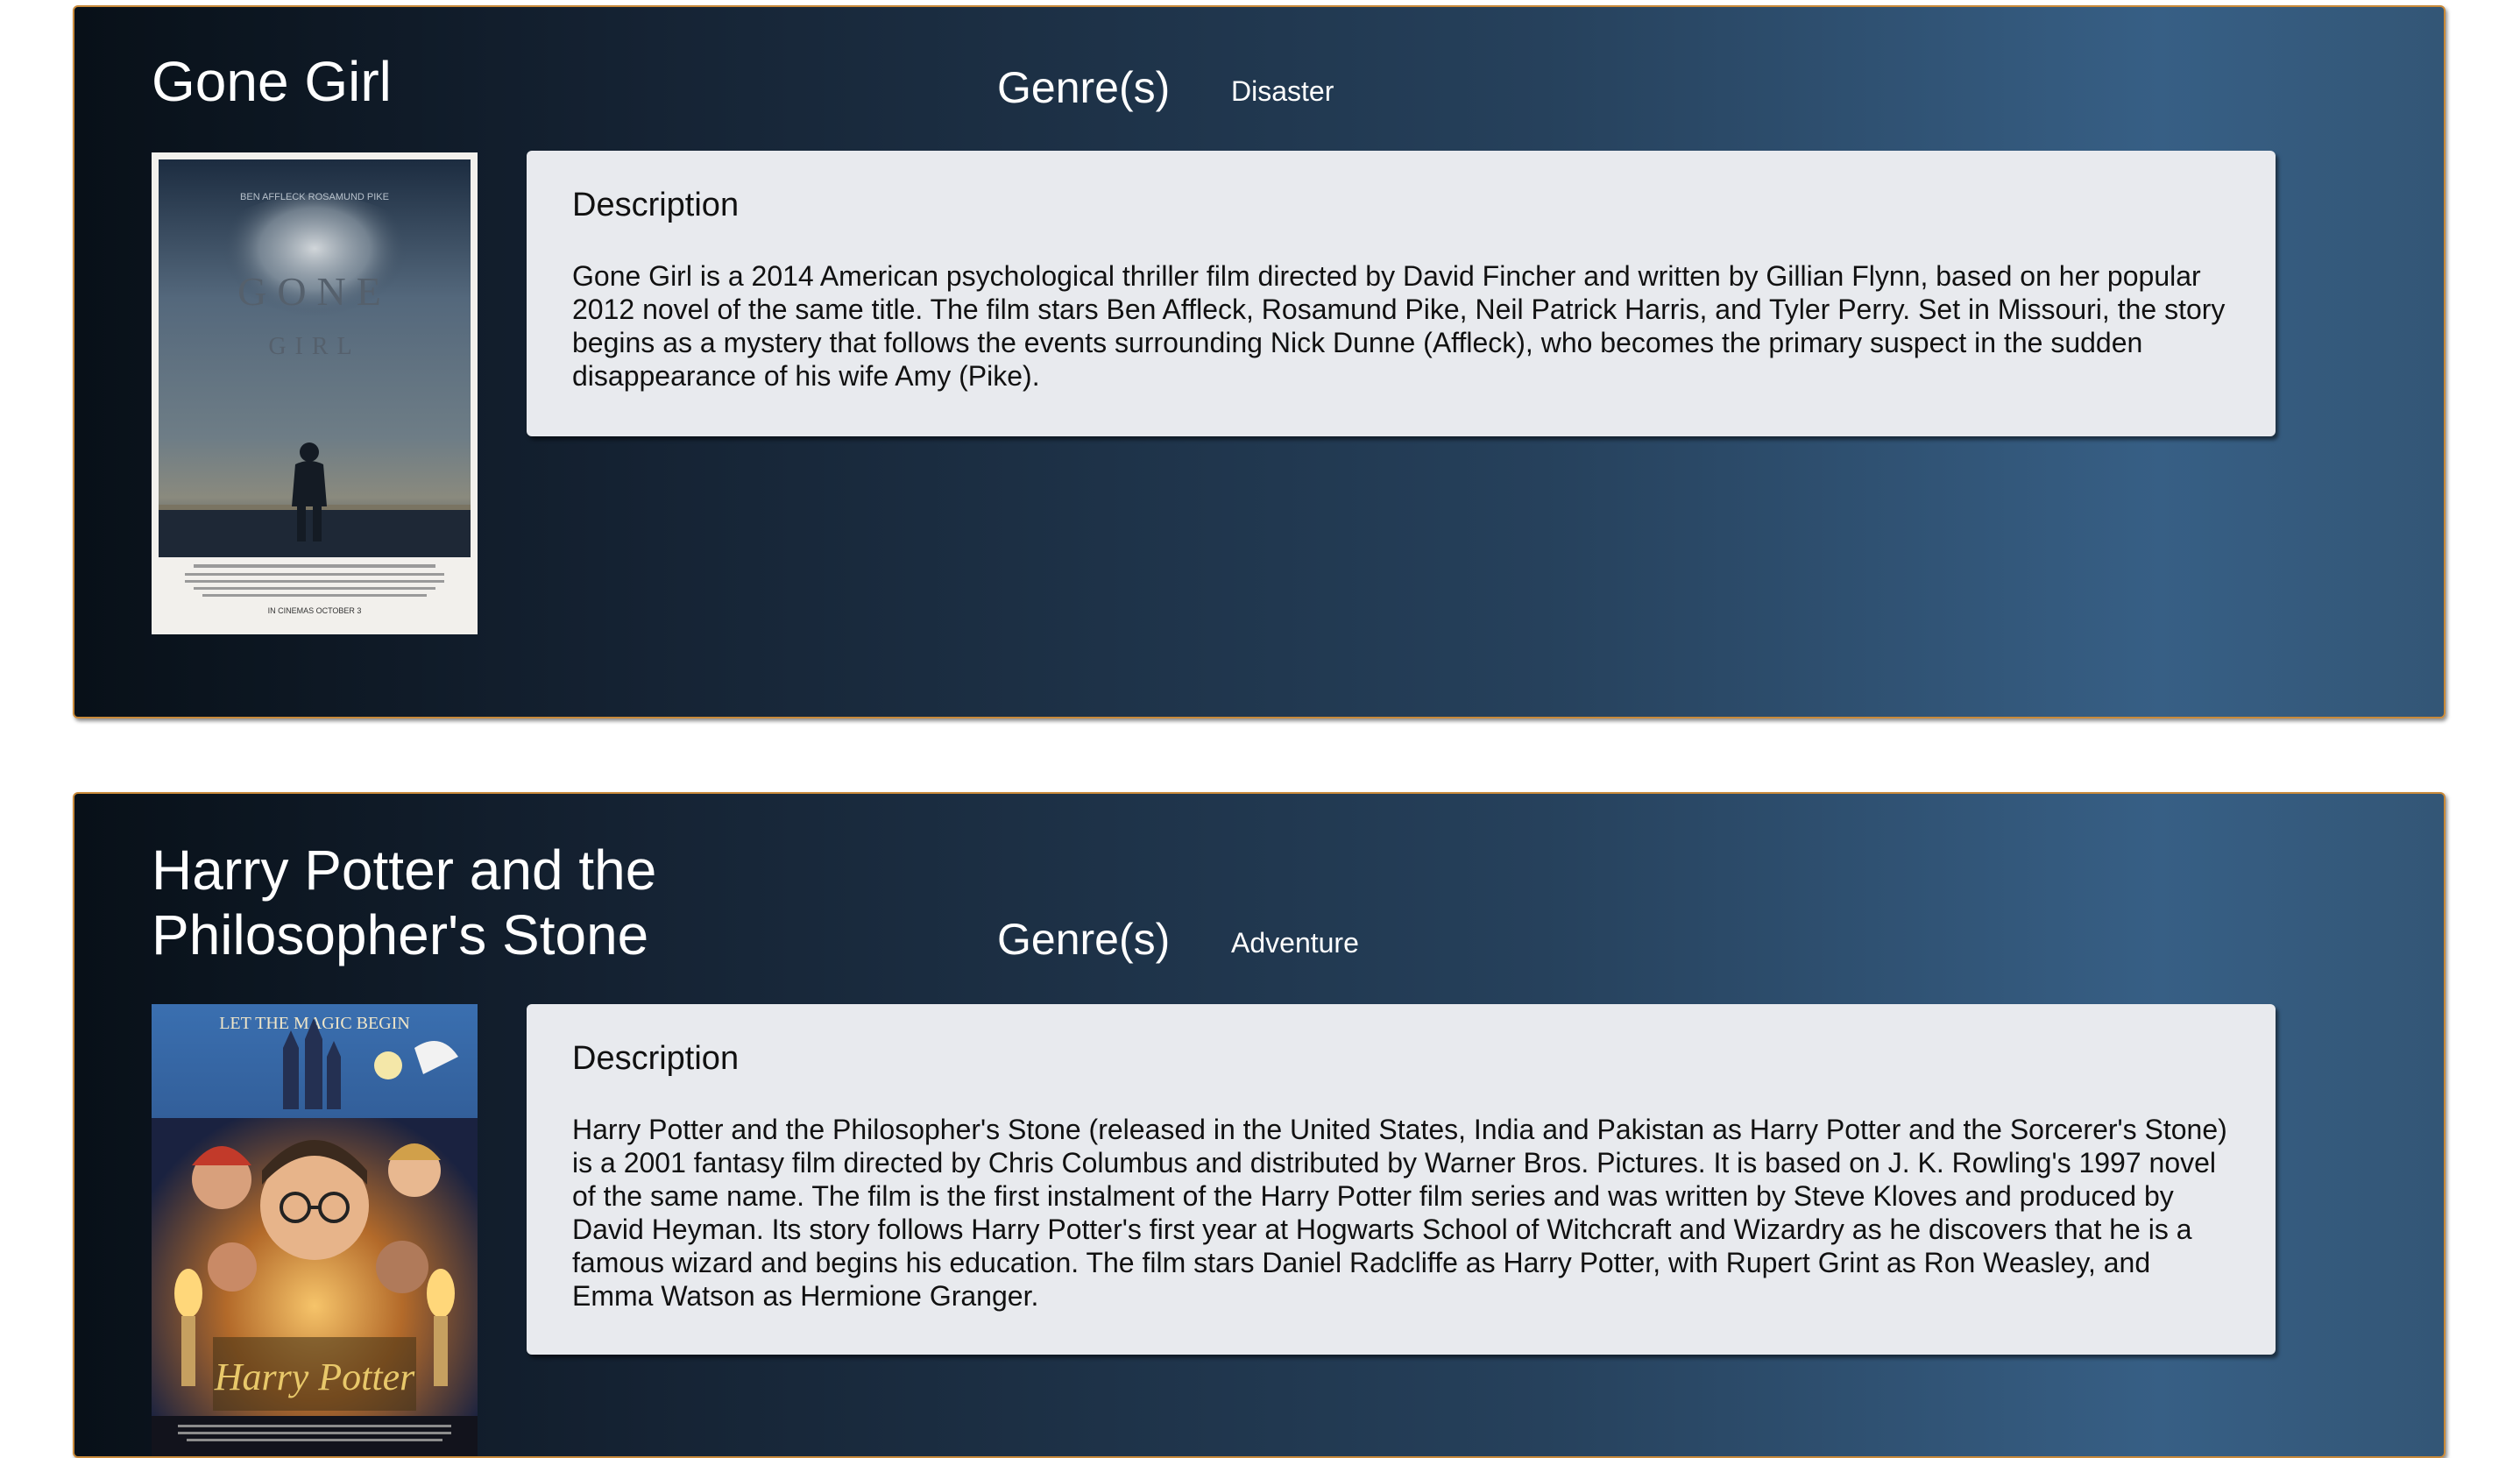 Image resolution: width=2520 pixels, height=1458 pixels. I want to click on movie-poster: LET THE MAGIC BEGIN Harry Potter, so click(315, 1230).